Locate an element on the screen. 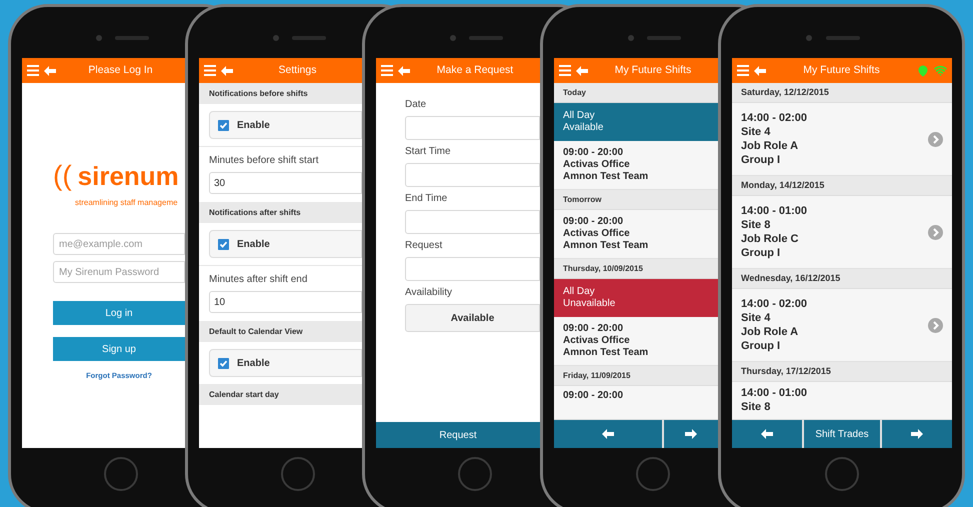 The height and width of the screenshot is (507, 973). field-label: Minutes before shift start is located at coordinates (264, 161).